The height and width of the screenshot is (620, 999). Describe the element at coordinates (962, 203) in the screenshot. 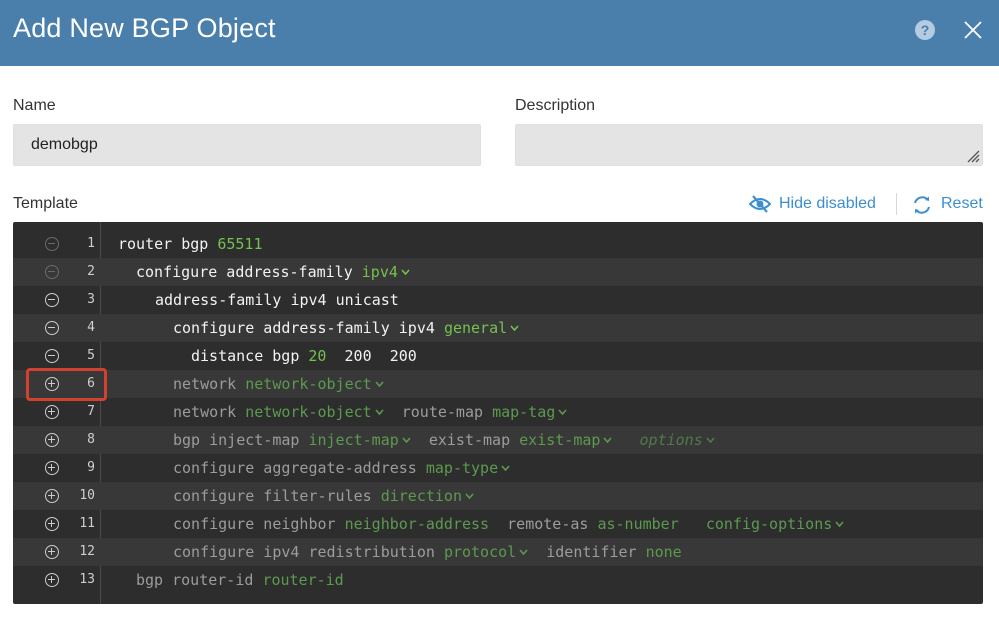

I see `reset-label: Reset` at that location.